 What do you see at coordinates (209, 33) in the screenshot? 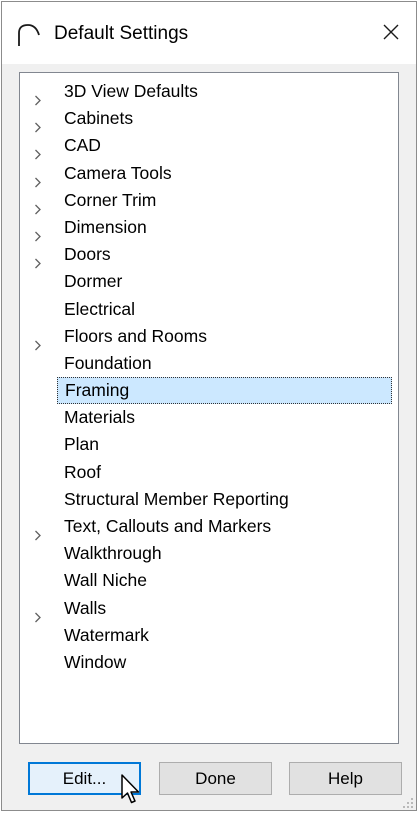
I see `title-bar: Default Settings` at bounding box center [209, 33].